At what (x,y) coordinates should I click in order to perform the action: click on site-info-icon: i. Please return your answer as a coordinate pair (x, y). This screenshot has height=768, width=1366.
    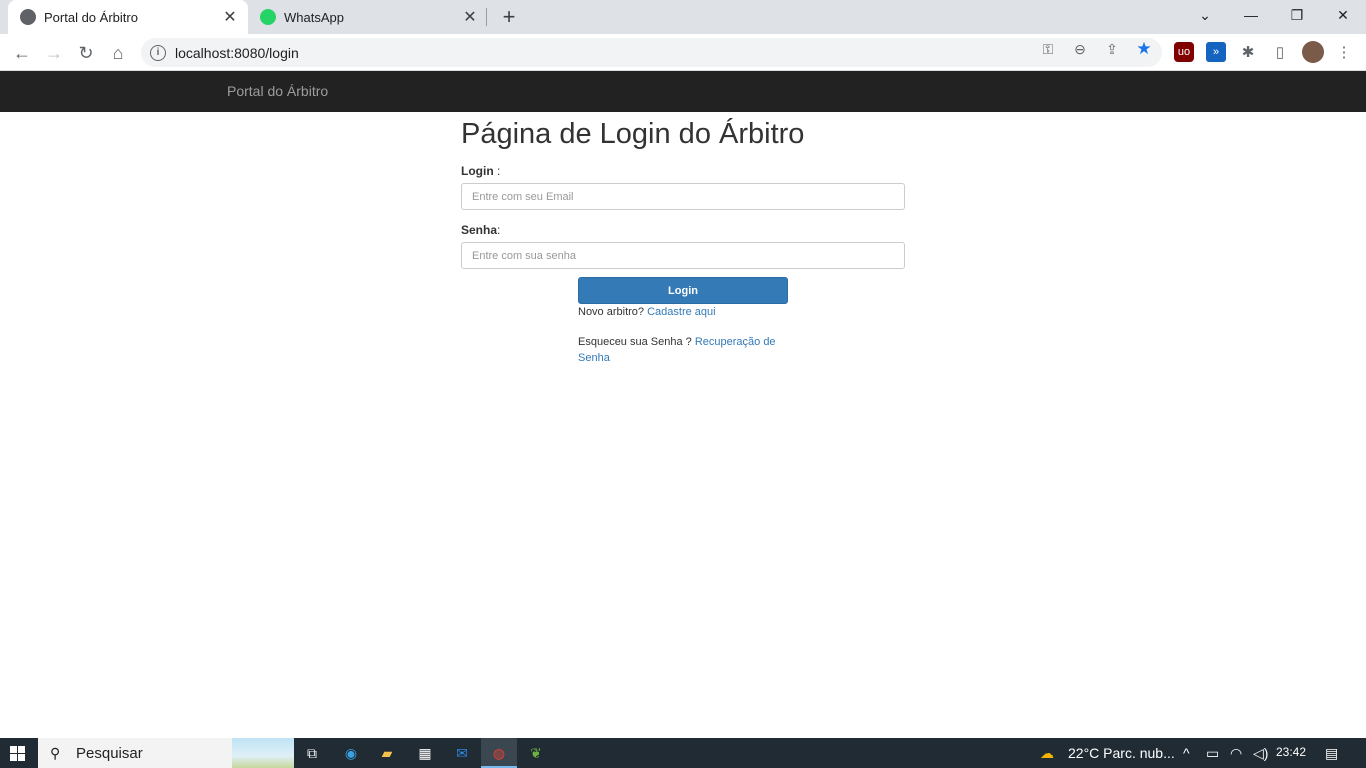
    Looking at the image, I should click on (158, 52).